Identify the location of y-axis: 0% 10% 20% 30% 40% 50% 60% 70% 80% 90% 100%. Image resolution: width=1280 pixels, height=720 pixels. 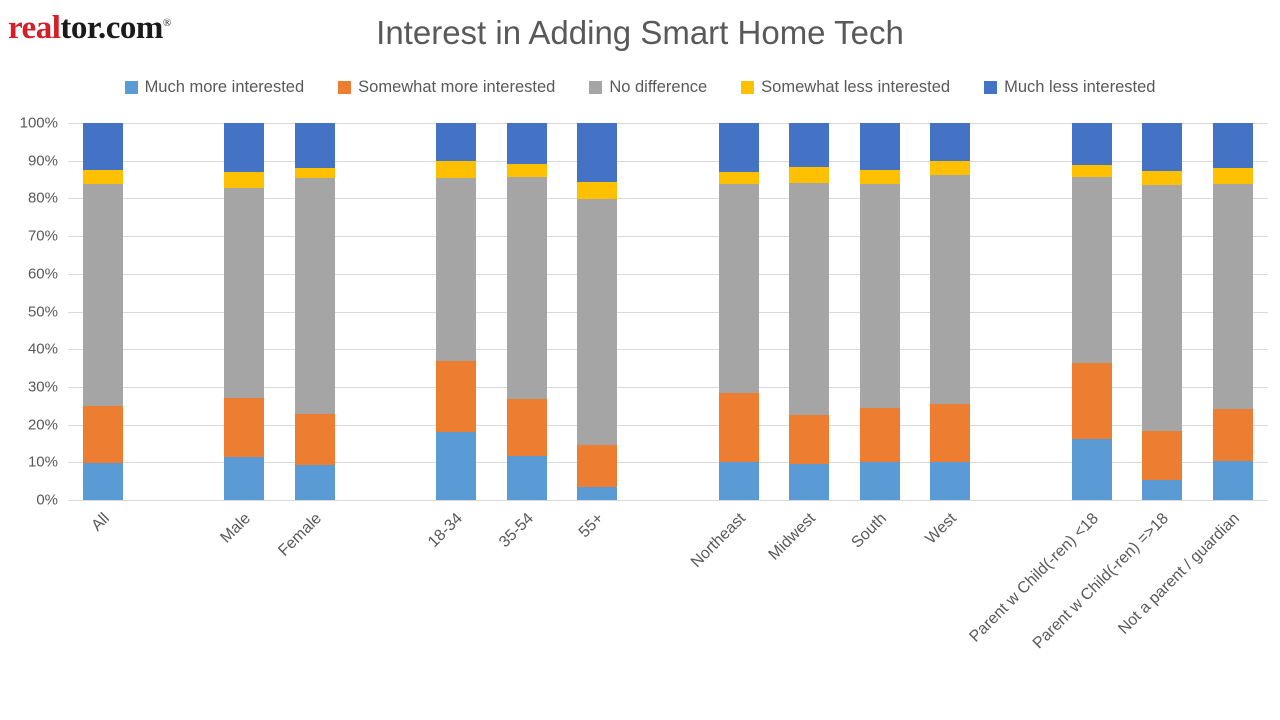
(38, 312).